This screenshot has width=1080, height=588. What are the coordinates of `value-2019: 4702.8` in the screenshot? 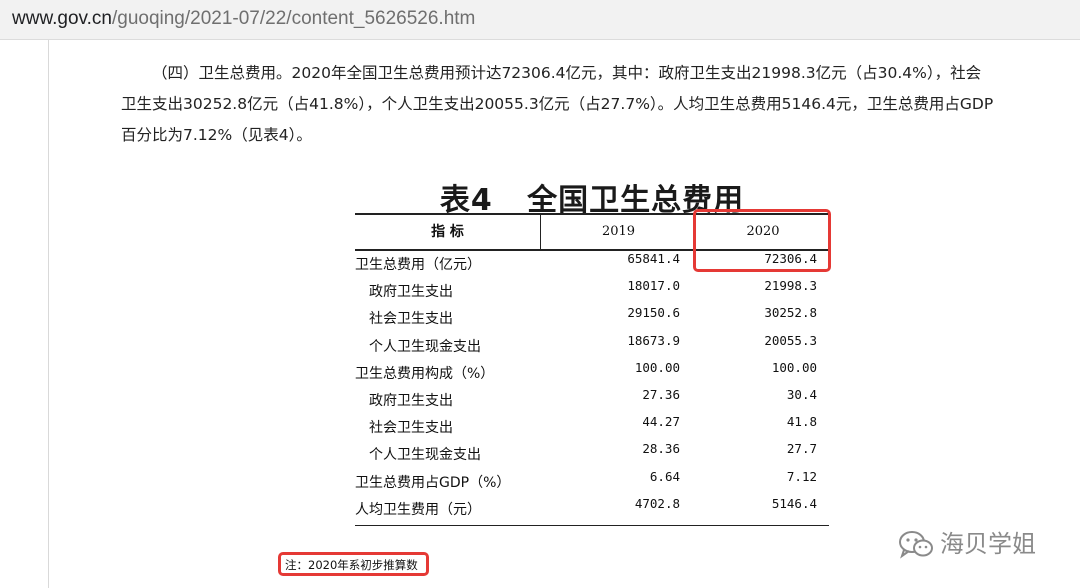 It's located at (657, 503).